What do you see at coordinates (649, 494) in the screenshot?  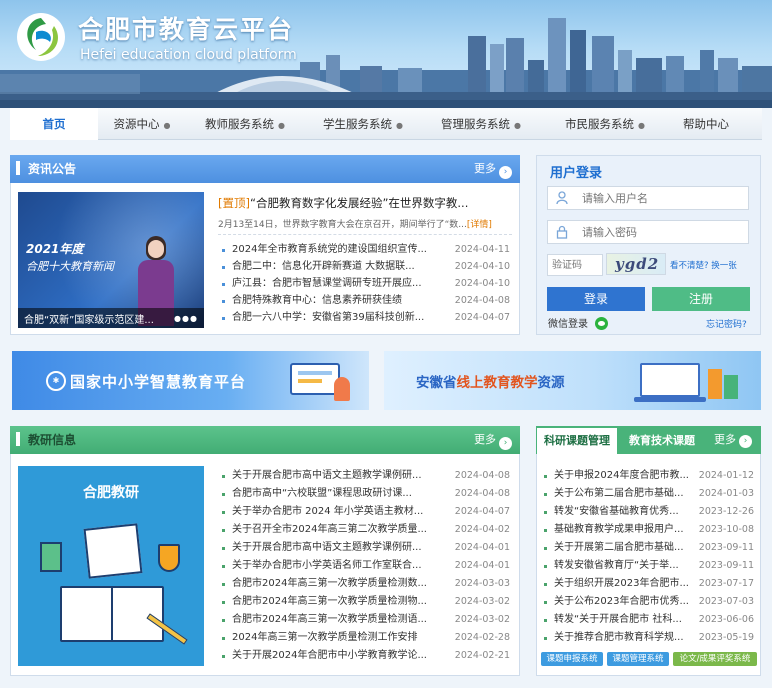 I see `list-item: 关于公布第二届合肥市基础... 2024-01-03` at bounding box center [649, 494].